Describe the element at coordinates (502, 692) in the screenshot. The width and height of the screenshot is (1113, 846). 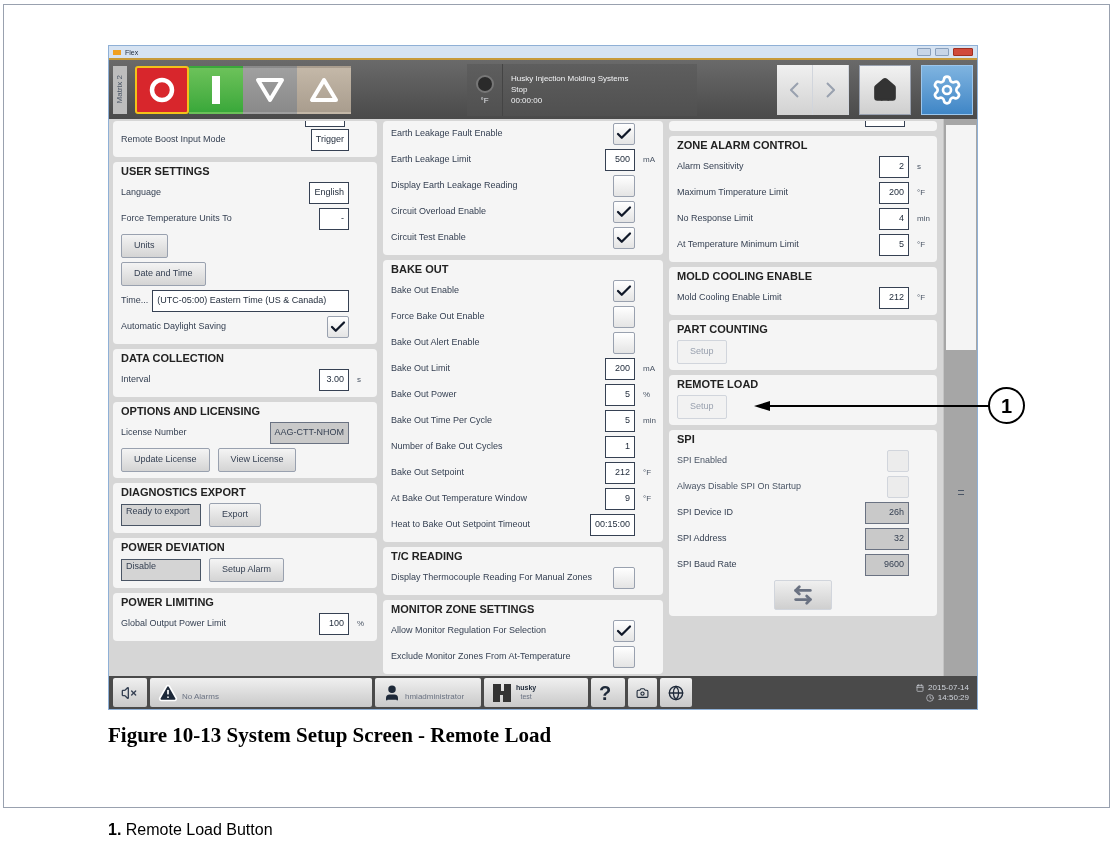
I see `logo-icon` at that location.